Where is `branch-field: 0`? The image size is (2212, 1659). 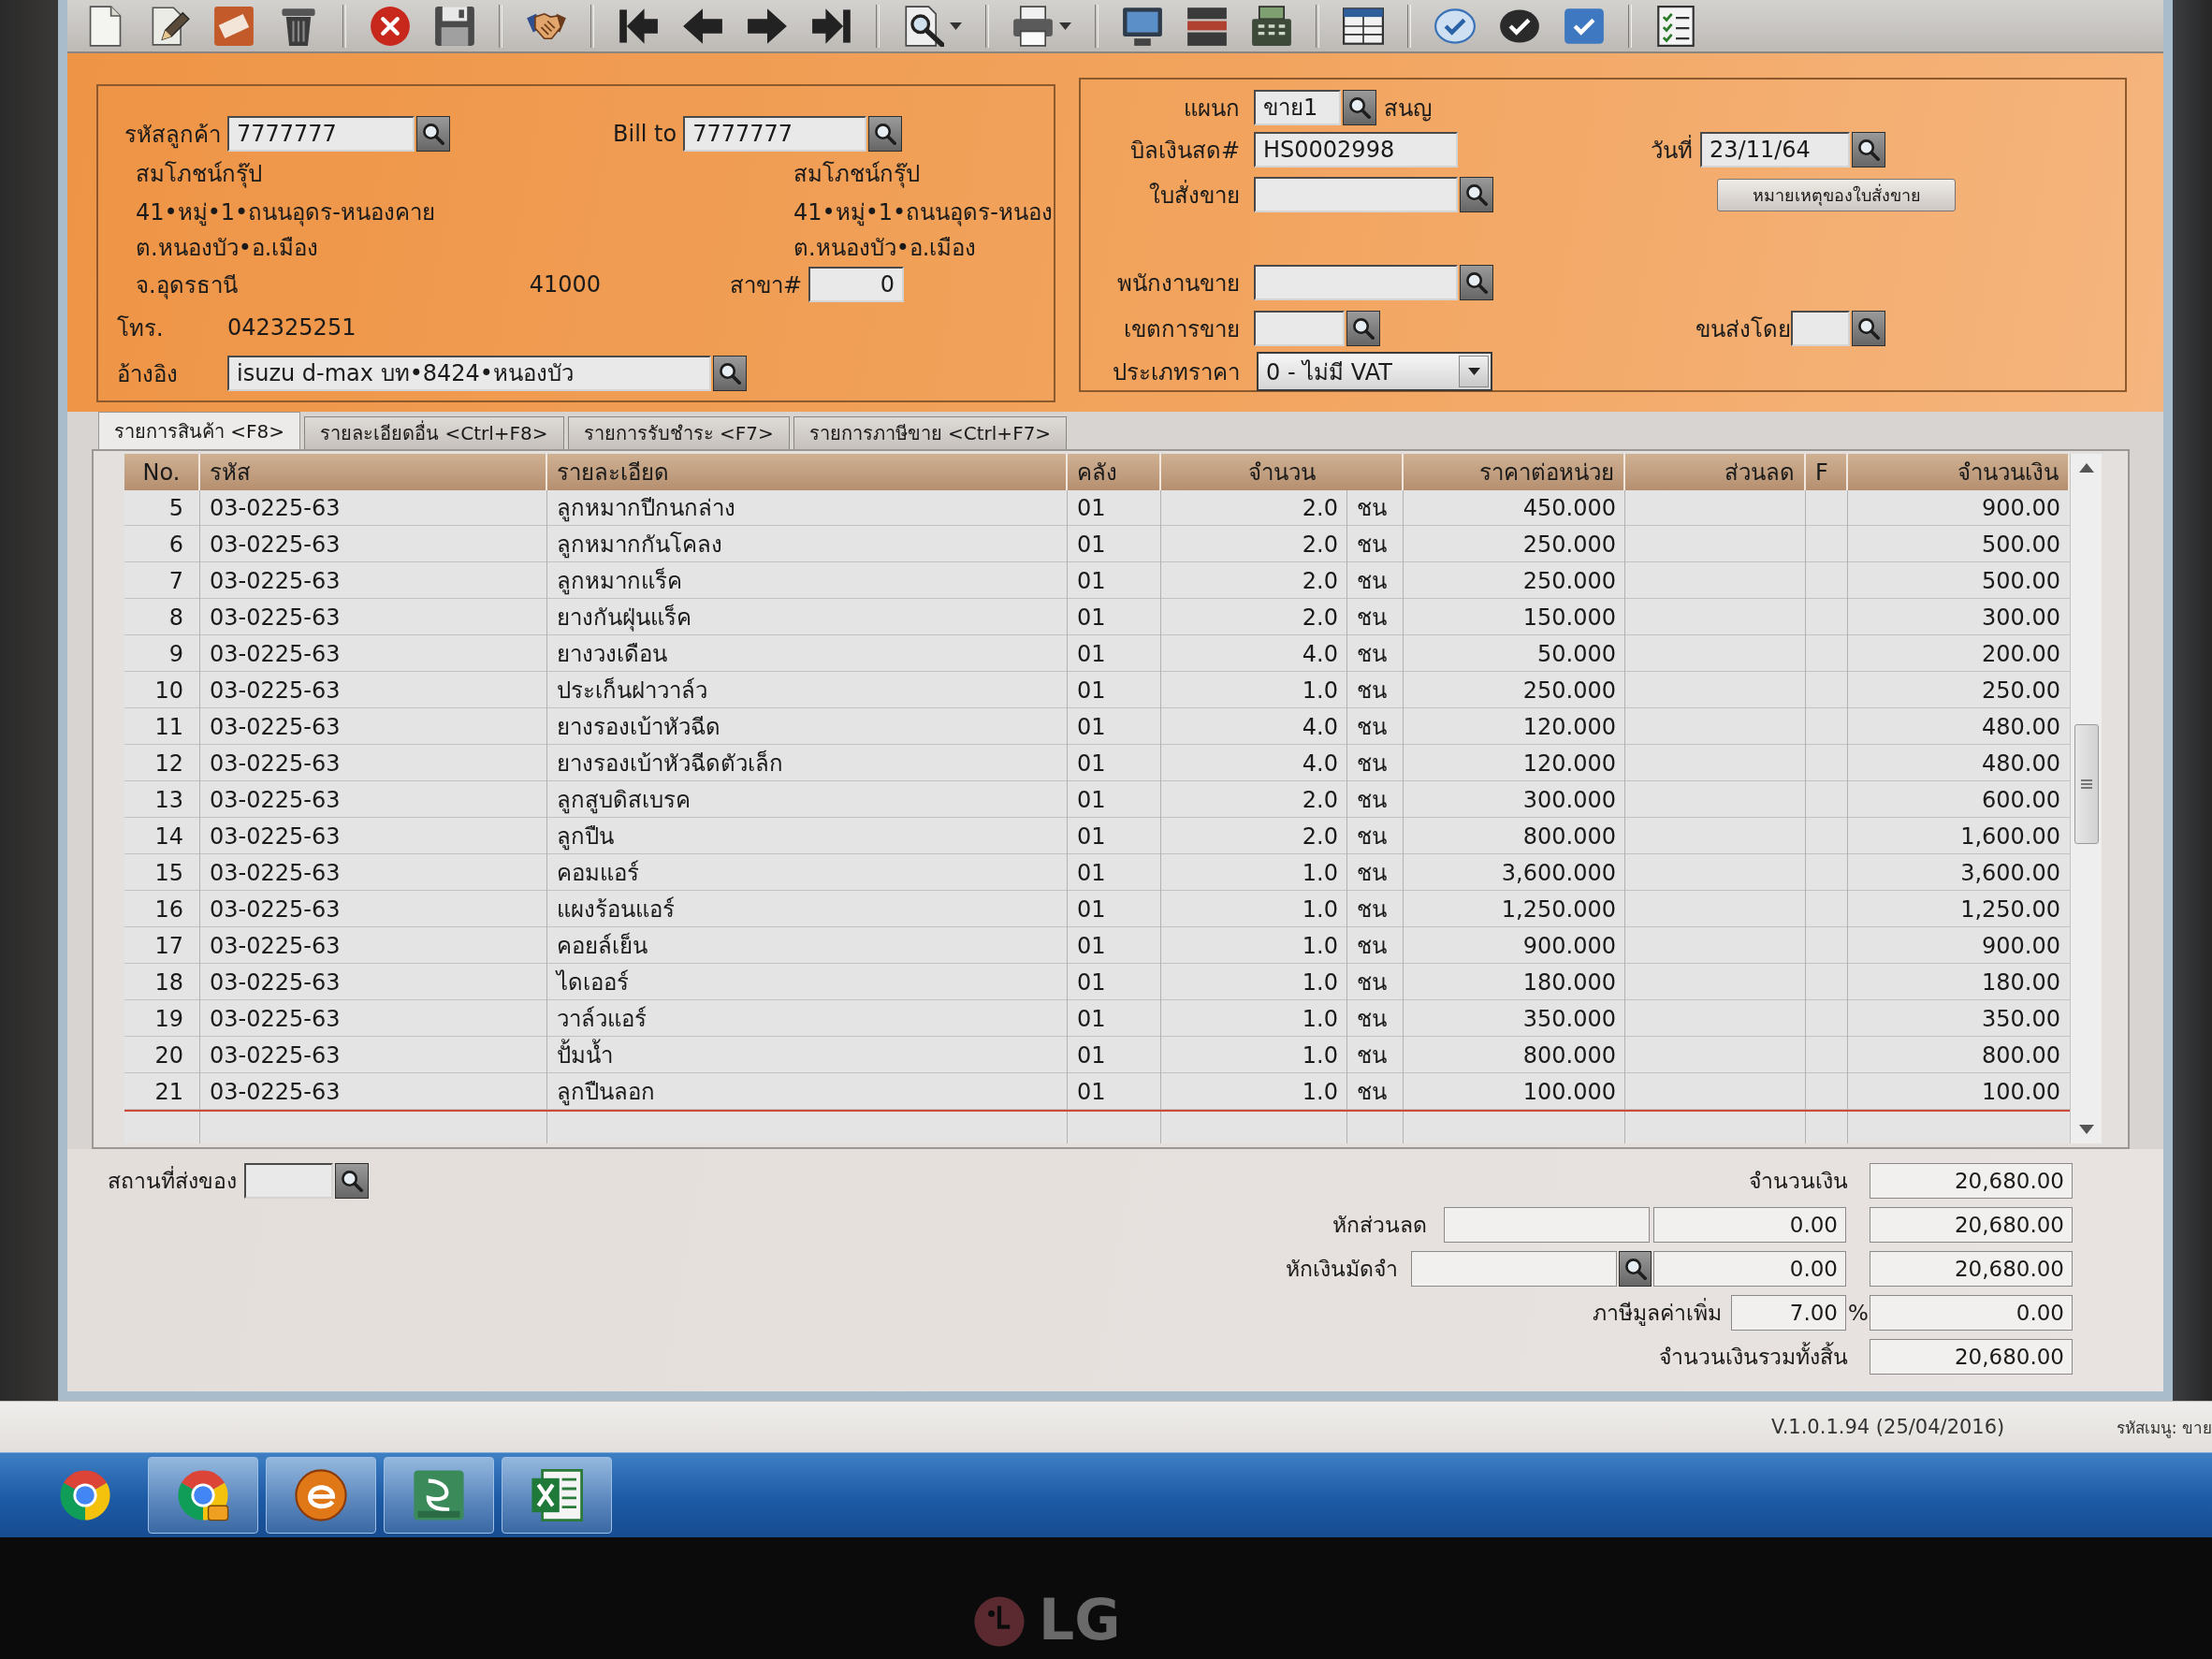 branch-field: 0 is located at coordinates (856, 284).